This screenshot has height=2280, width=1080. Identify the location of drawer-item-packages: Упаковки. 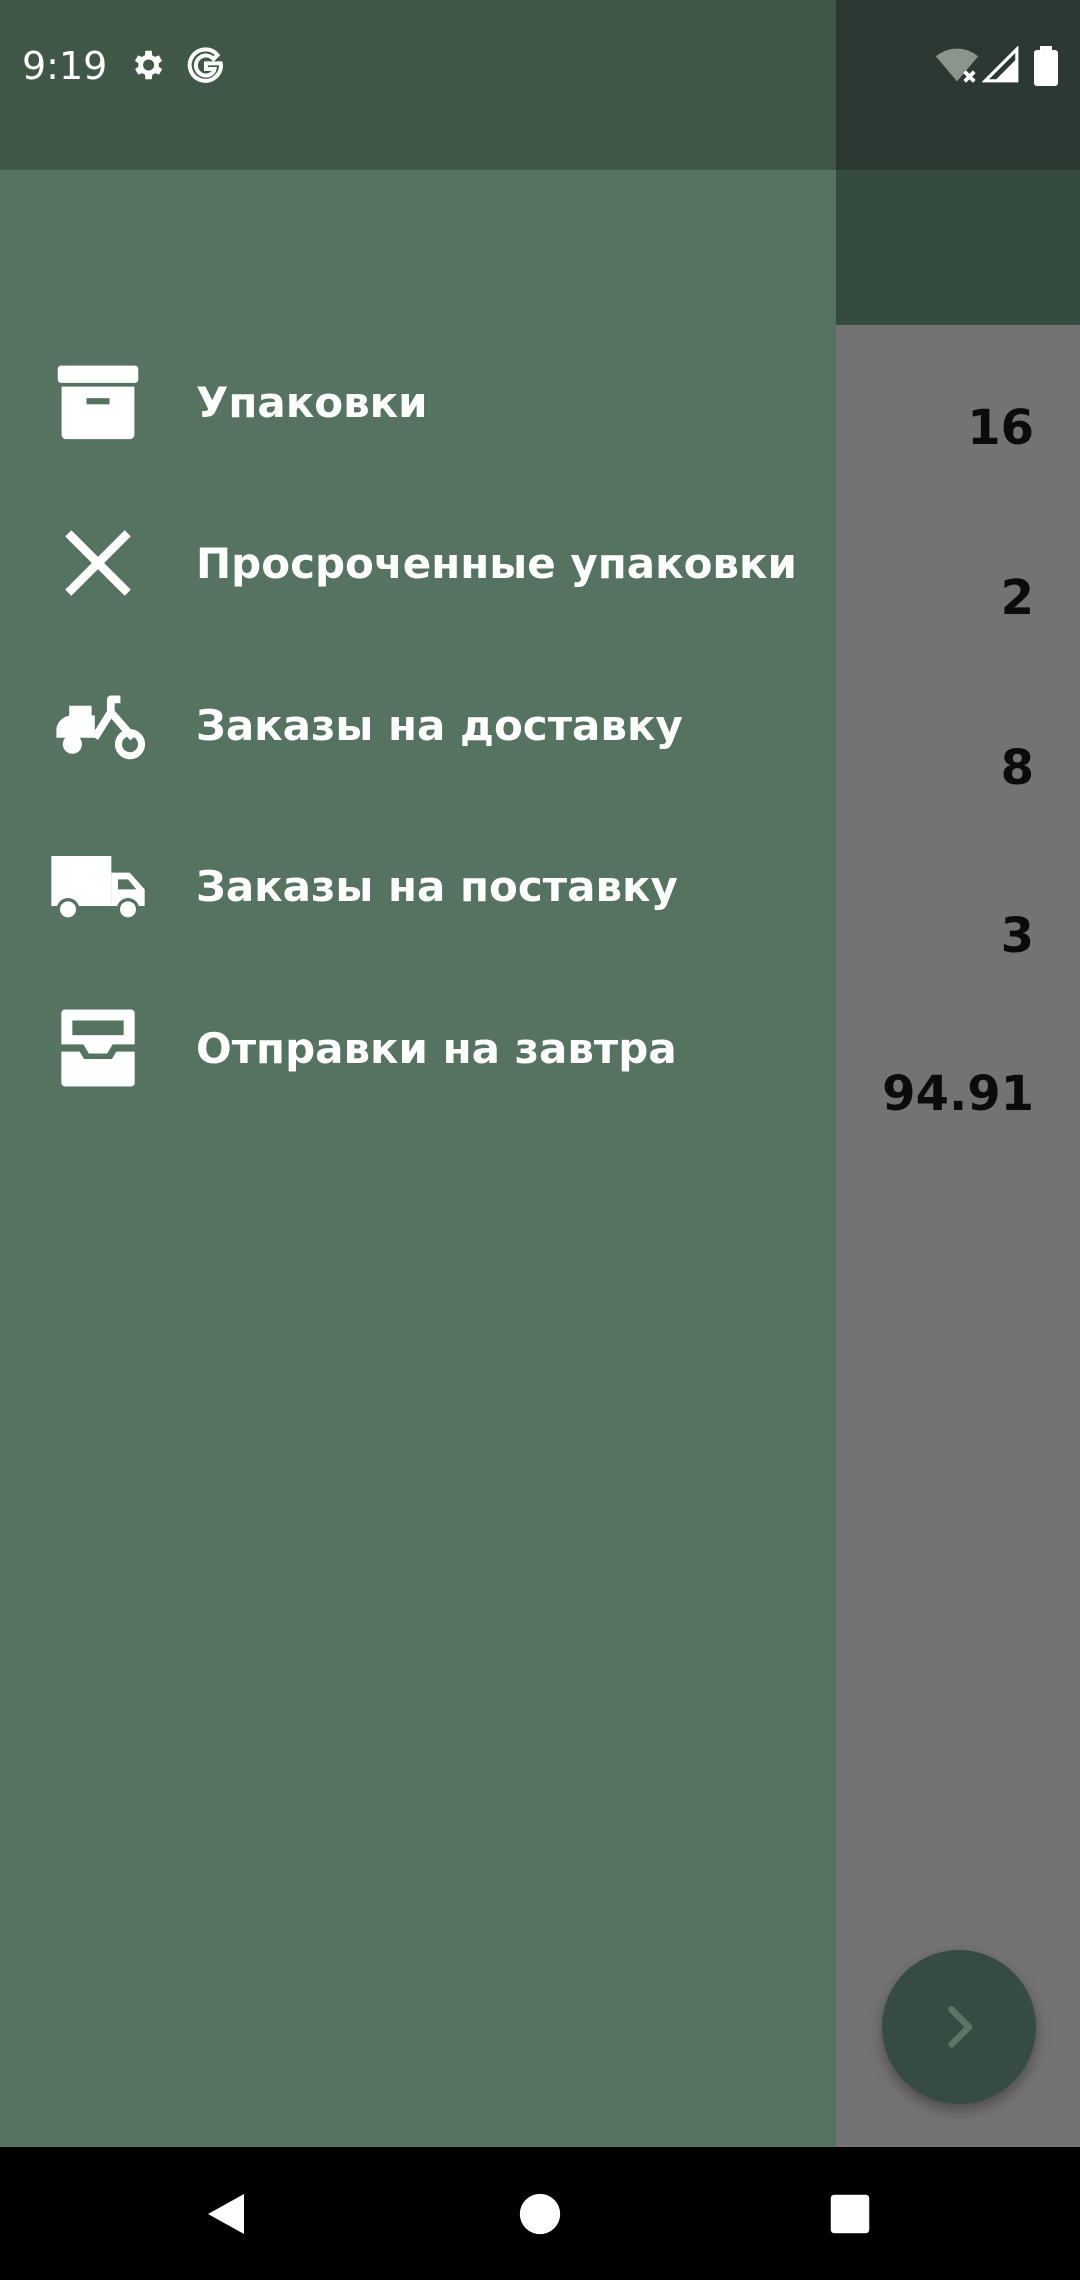
(418, 402).